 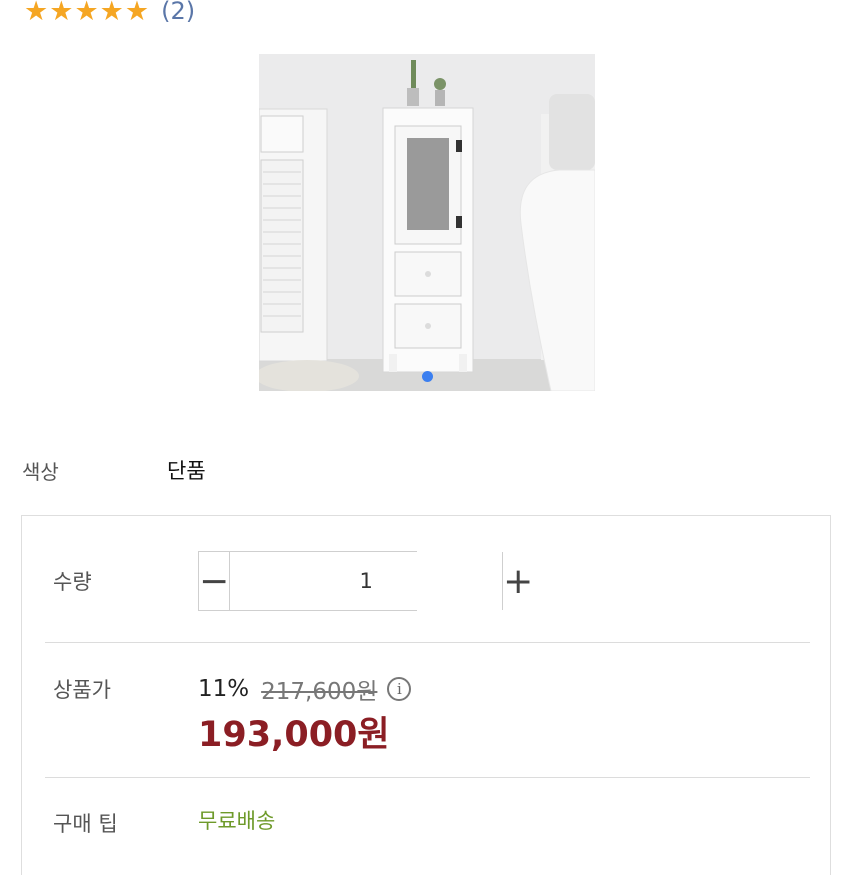 What do you see at coordinates (82, 690) in the screenshot?
I see `price-label: 상품가` at bounding box center [82, 690].